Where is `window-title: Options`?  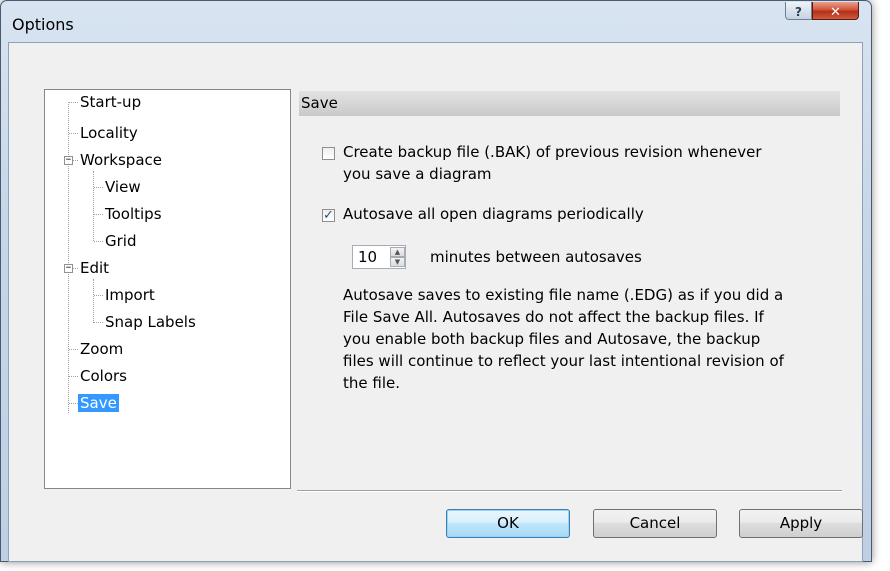 window-title: Options is located at coordinates (43, 24).